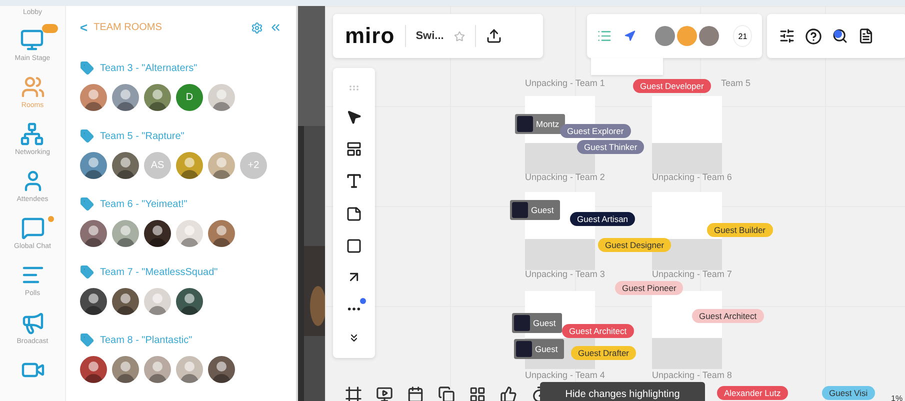  Describe the element at coordinates (813, 36) in the screenshot. I see `help-icon` at that location.